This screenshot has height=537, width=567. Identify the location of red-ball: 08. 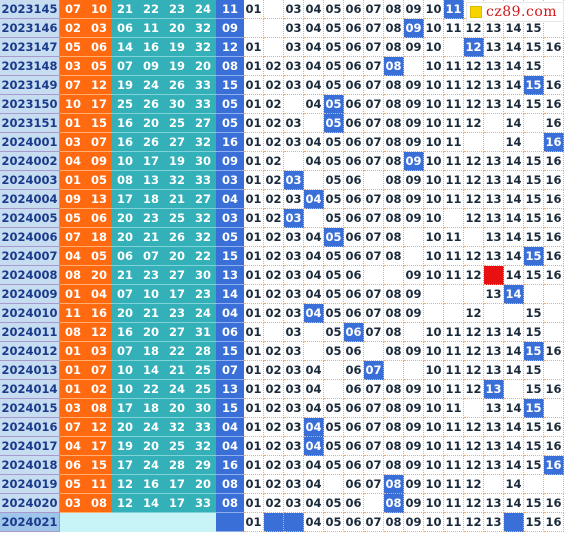
(99, 503).